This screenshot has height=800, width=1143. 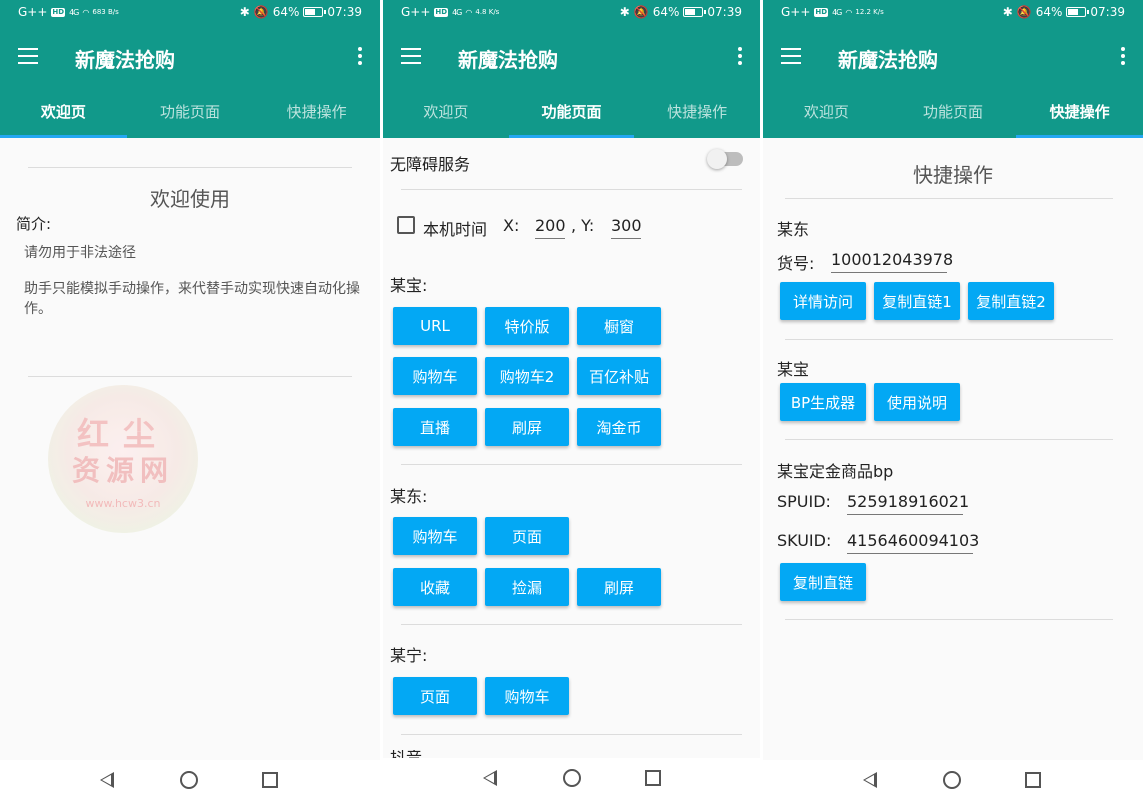 What do you see at coordinates (917, 301) in the screenshot?
I see `copy-link1-button: 复制直链1` at bounding box center [917, 301].